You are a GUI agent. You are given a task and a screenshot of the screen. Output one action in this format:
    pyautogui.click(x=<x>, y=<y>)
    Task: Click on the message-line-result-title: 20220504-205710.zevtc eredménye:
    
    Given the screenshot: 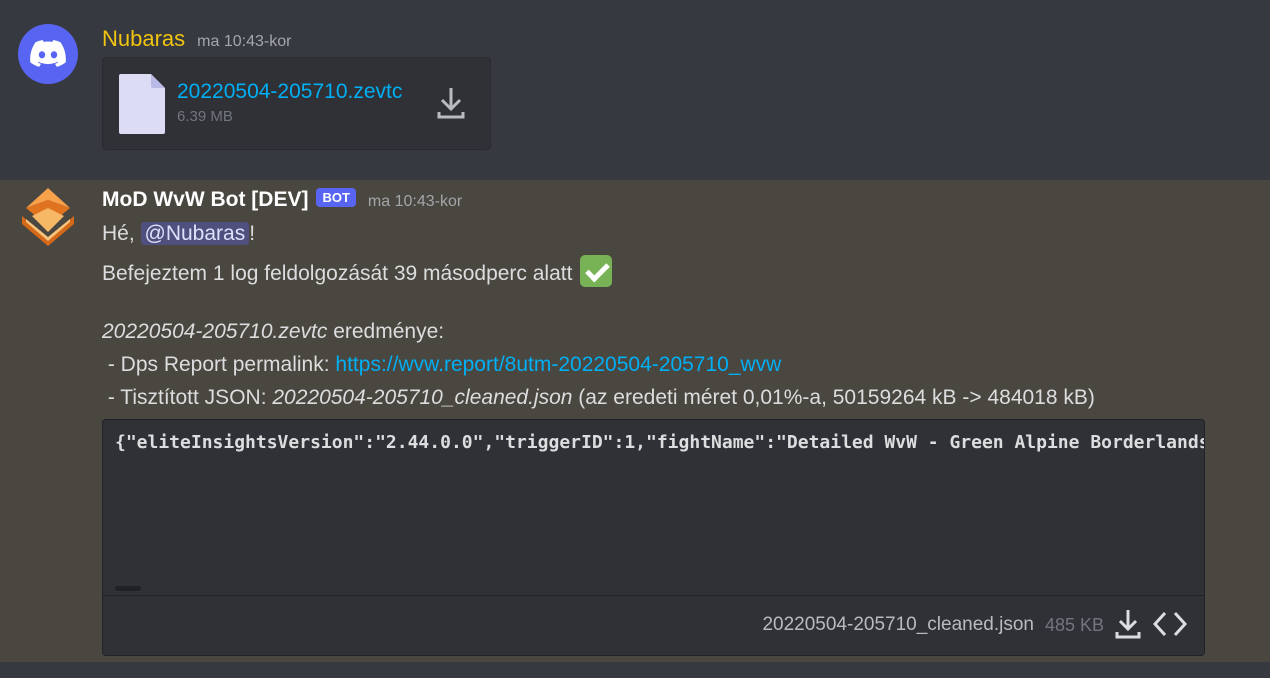 What is the action you would take?
    pyautogui.click(x=273, y=332)
    